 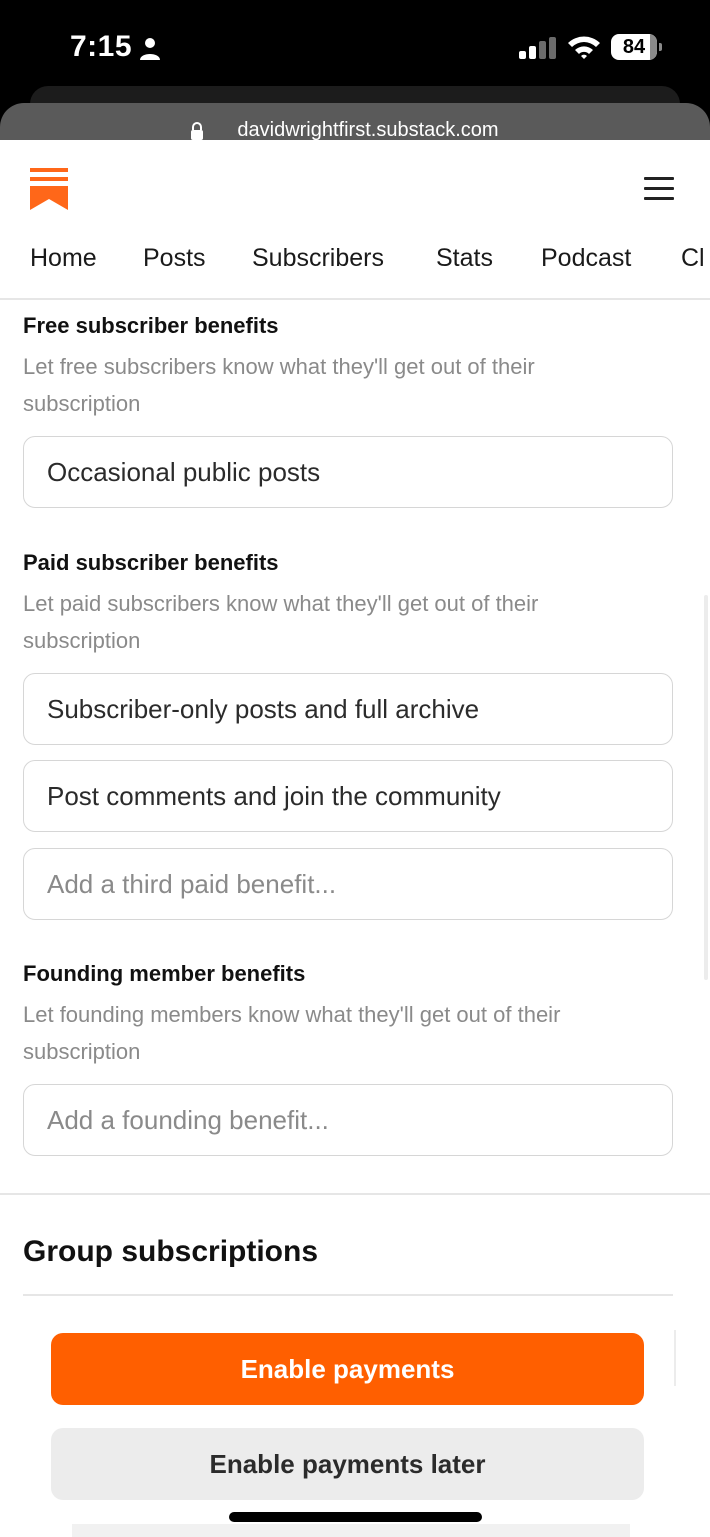 What do you see at coordinates (355, 1517) in the screenshot?
I see `home-indicator` at bounding box center [355, 1517].